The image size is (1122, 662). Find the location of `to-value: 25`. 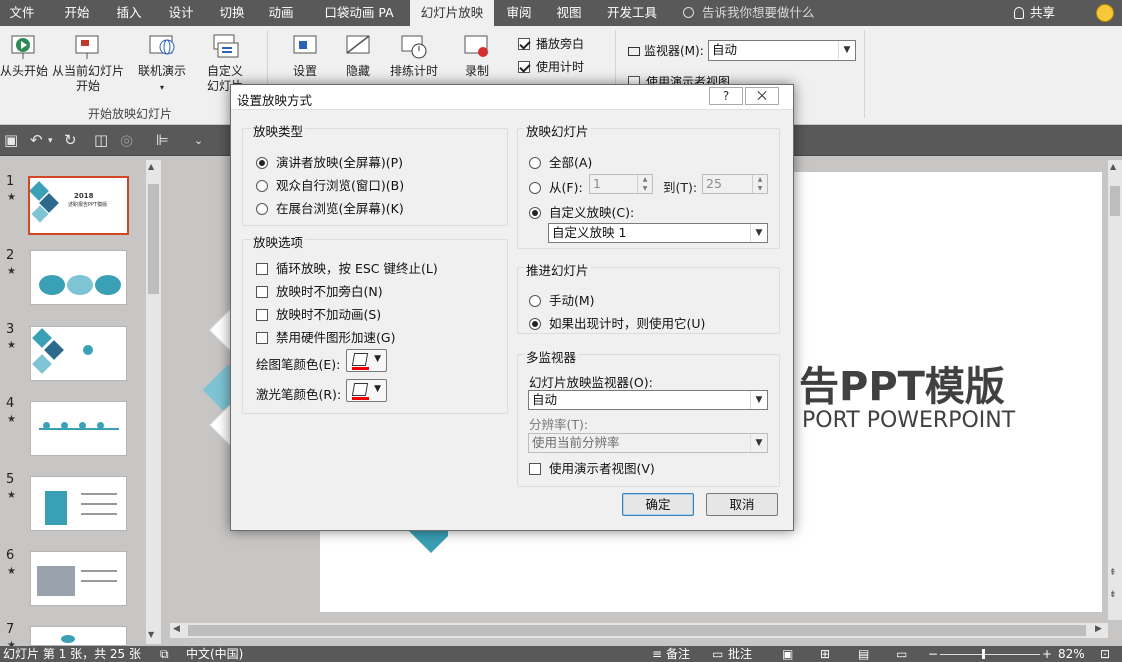

to-value: 25 is located at coordinates (714, 183).